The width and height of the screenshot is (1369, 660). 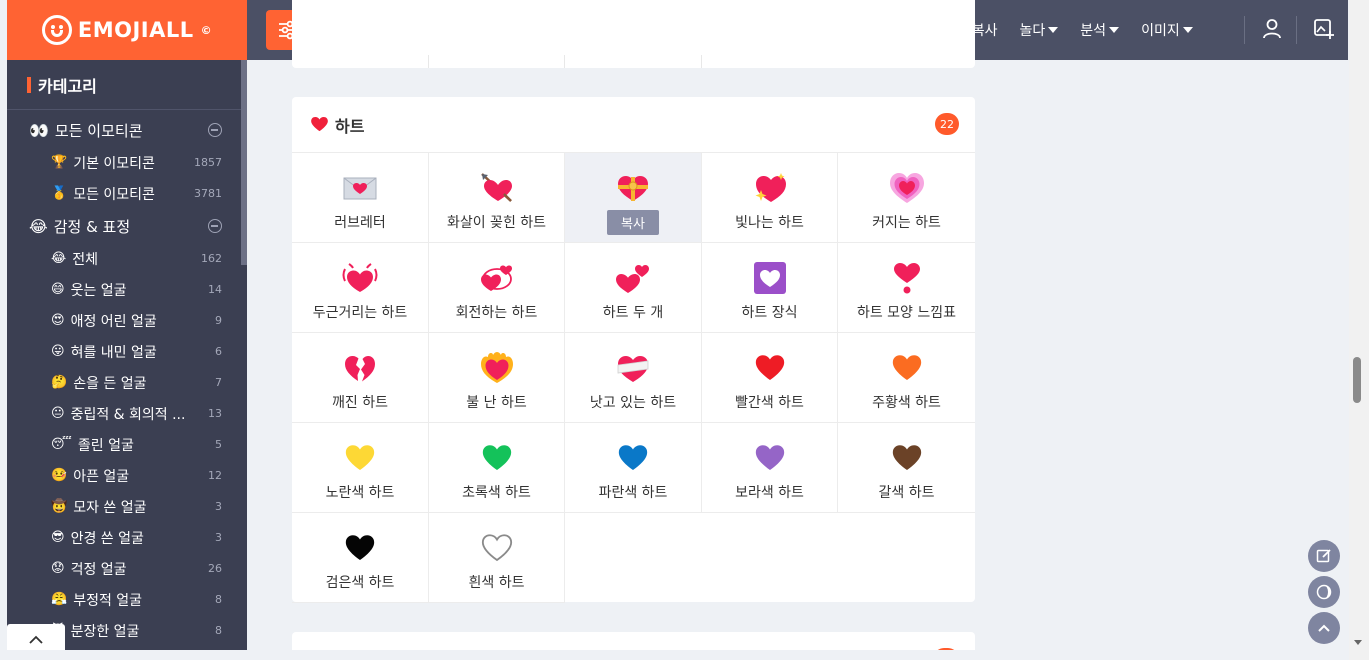 I want to click on emoji-cell-black-heart: 검은색 하트, so click(x=360, y=558).